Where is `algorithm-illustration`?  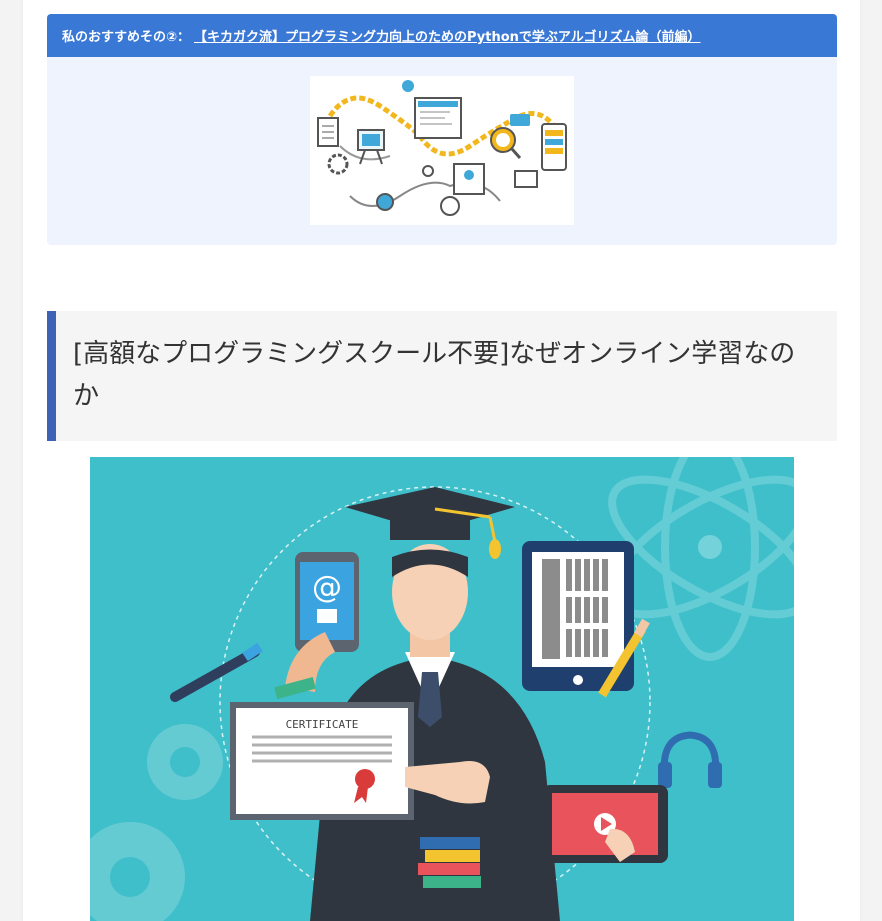
algorithm-illustration is located at coordinates (442, 148).